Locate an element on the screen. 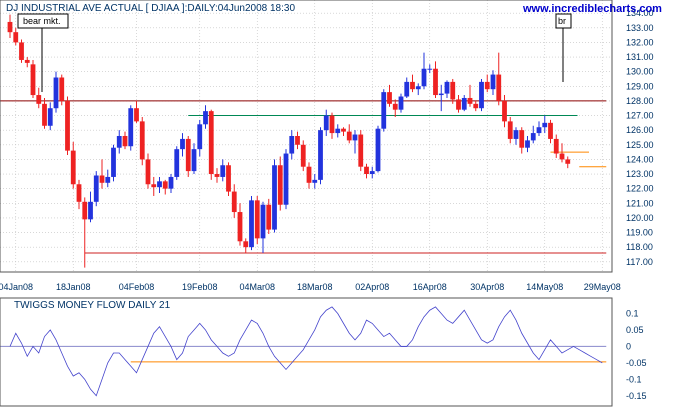 This screenshot has height=410, width=675. price-x-tick-label: 16Apr08 is located at coordinates (430, 287).